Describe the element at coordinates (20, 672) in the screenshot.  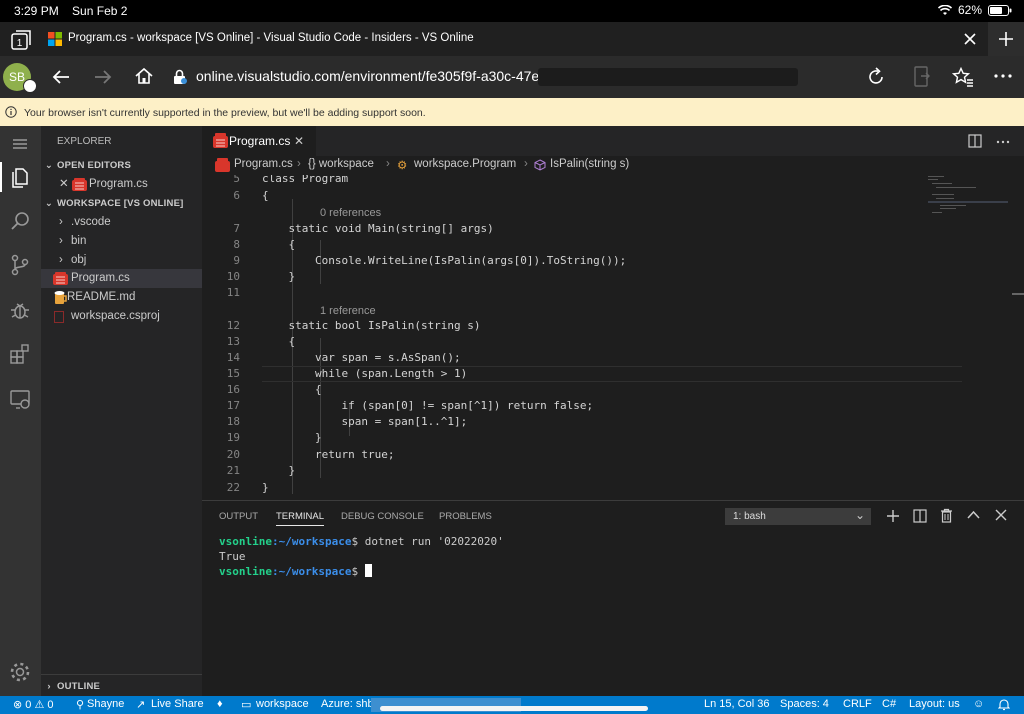
I see `settings-gear-icon` at that location.